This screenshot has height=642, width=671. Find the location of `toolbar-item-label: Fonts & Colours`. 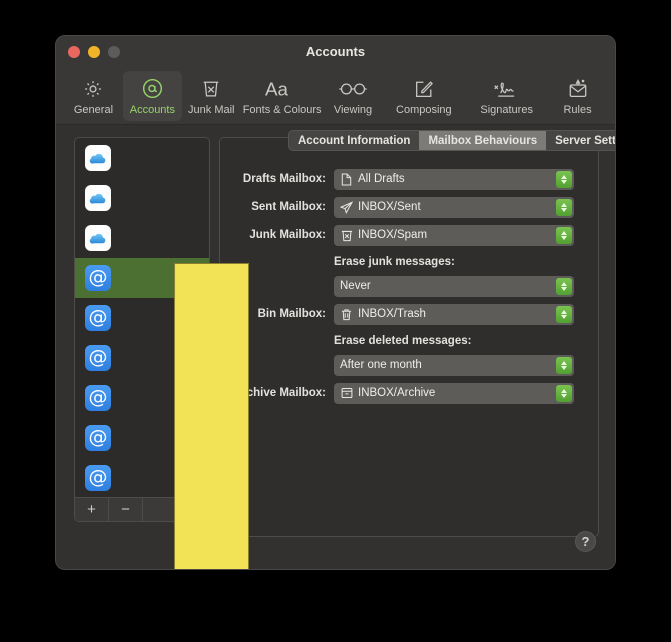

toolbar-item-label: Fonts & Colours is located at coordinates (282, 109).